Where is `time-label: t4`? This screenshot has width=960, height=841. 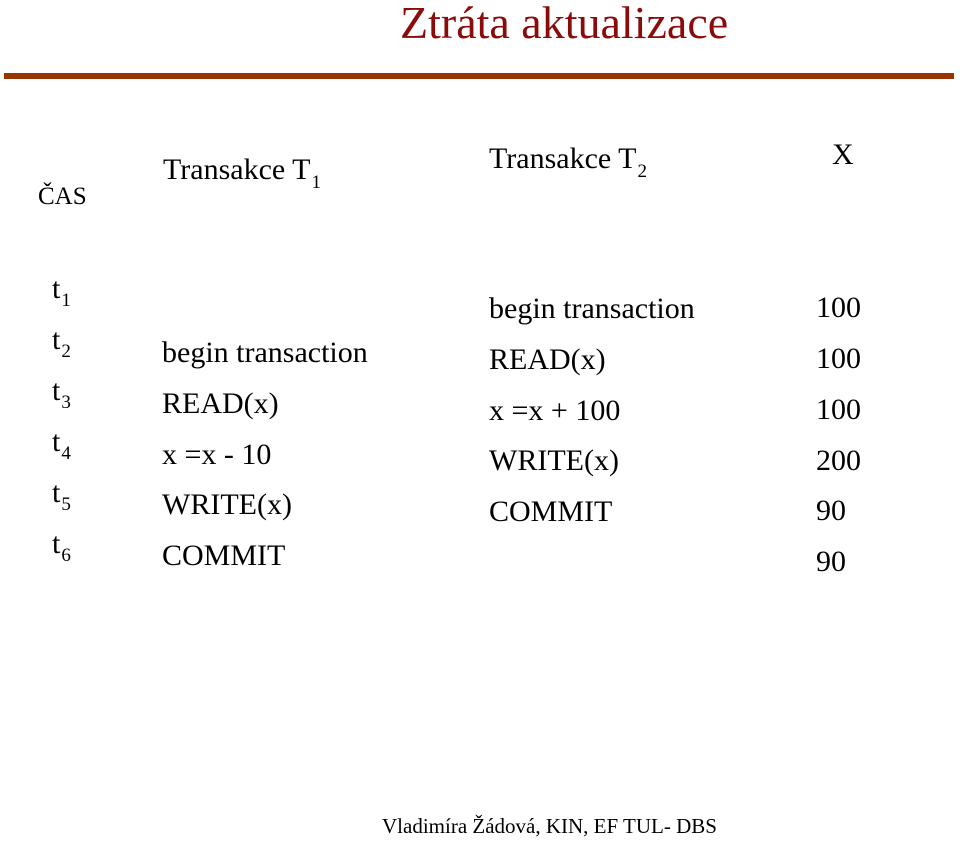
time-label: t4 is located at coordinates (61, 444).